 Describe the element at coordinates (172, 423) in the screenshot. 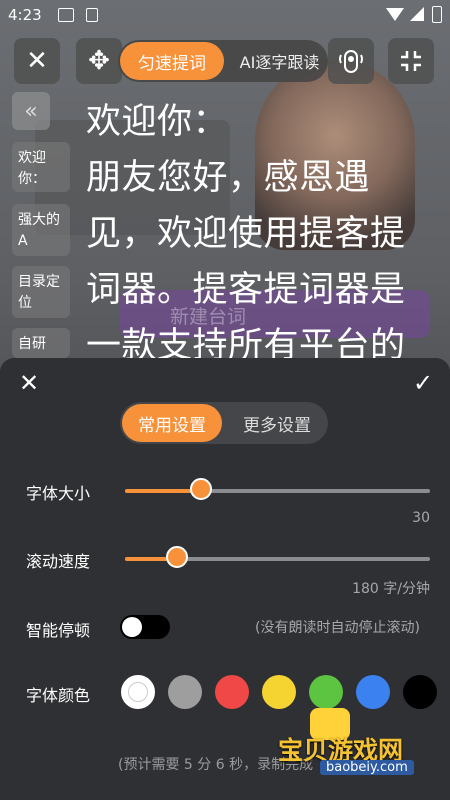

I see `tab-common-settings: 常用设置` at that location.